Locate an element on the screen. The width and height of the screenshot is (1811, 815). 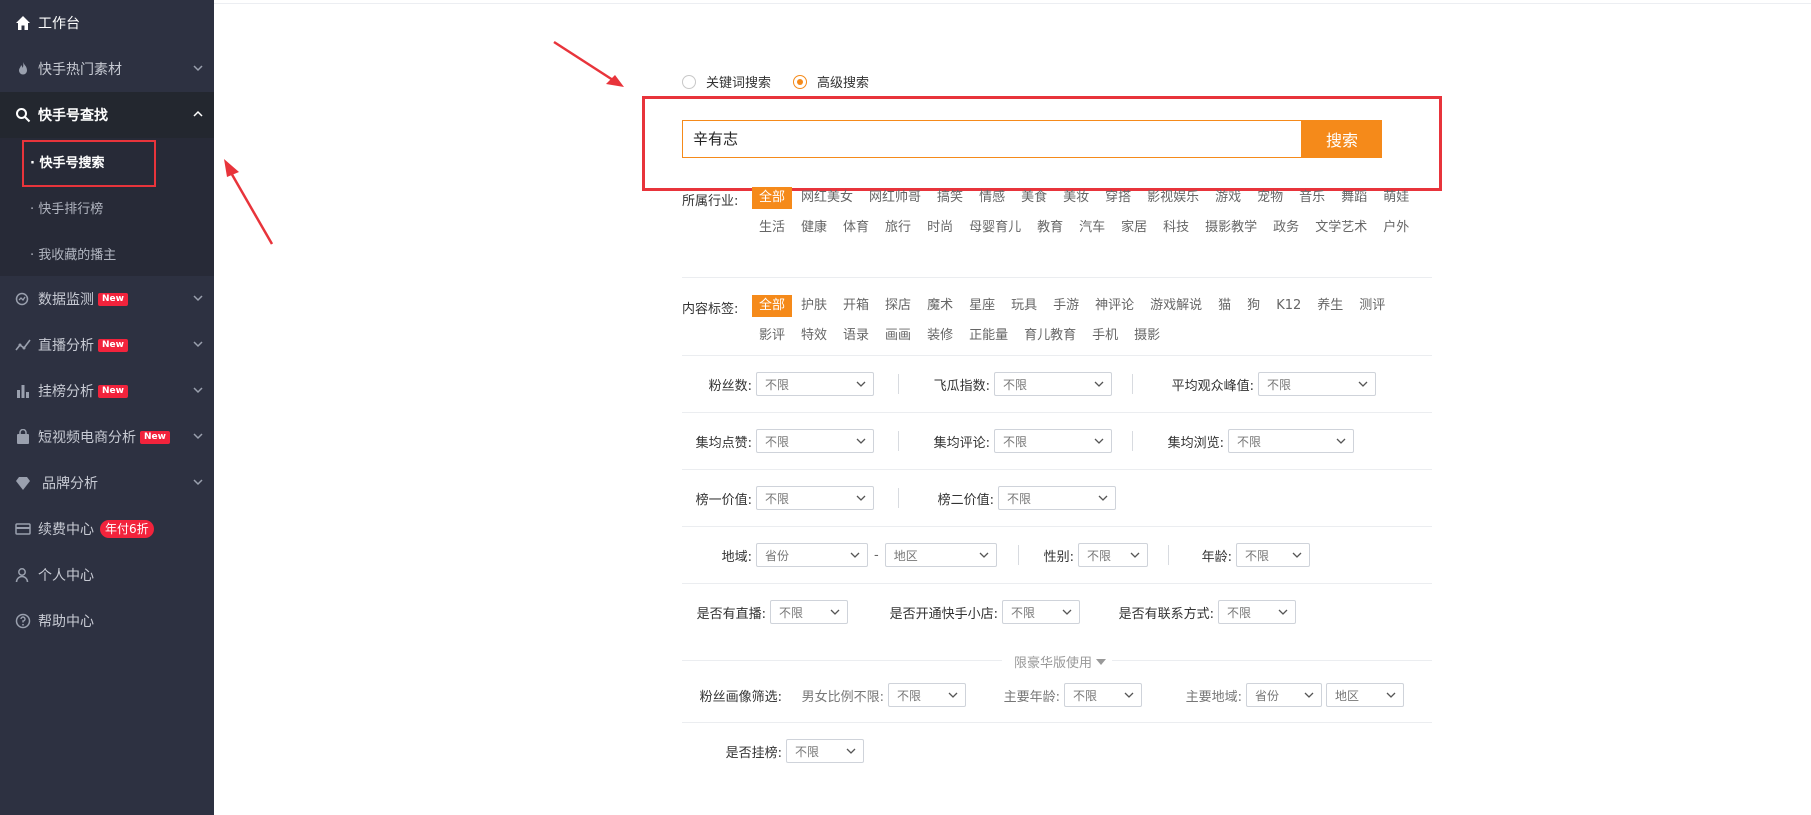
content-tag: 养生 is located at coordinates (1330, 306).